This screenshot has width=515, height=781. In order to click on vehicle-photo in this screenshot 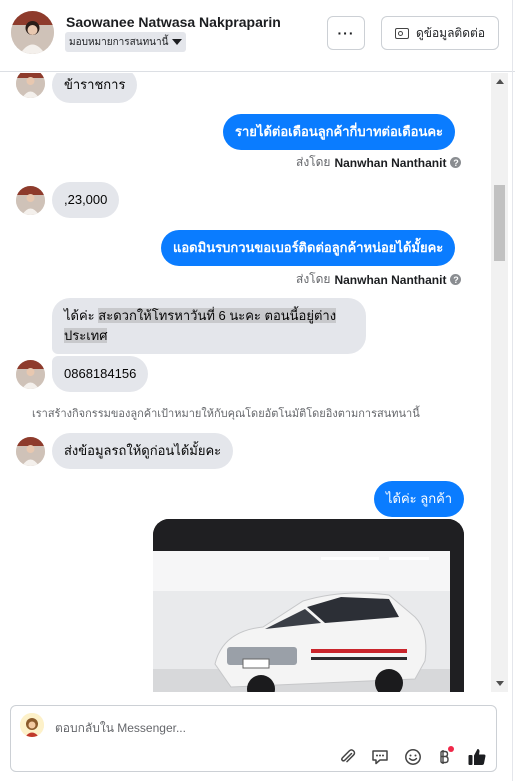, I will do `click(308, 605)`.